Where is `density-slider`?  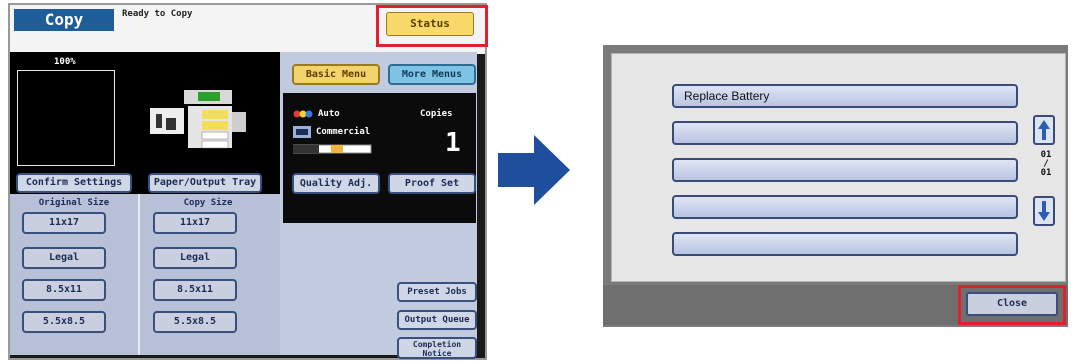 density-slider is located at coordinates (335, 149).